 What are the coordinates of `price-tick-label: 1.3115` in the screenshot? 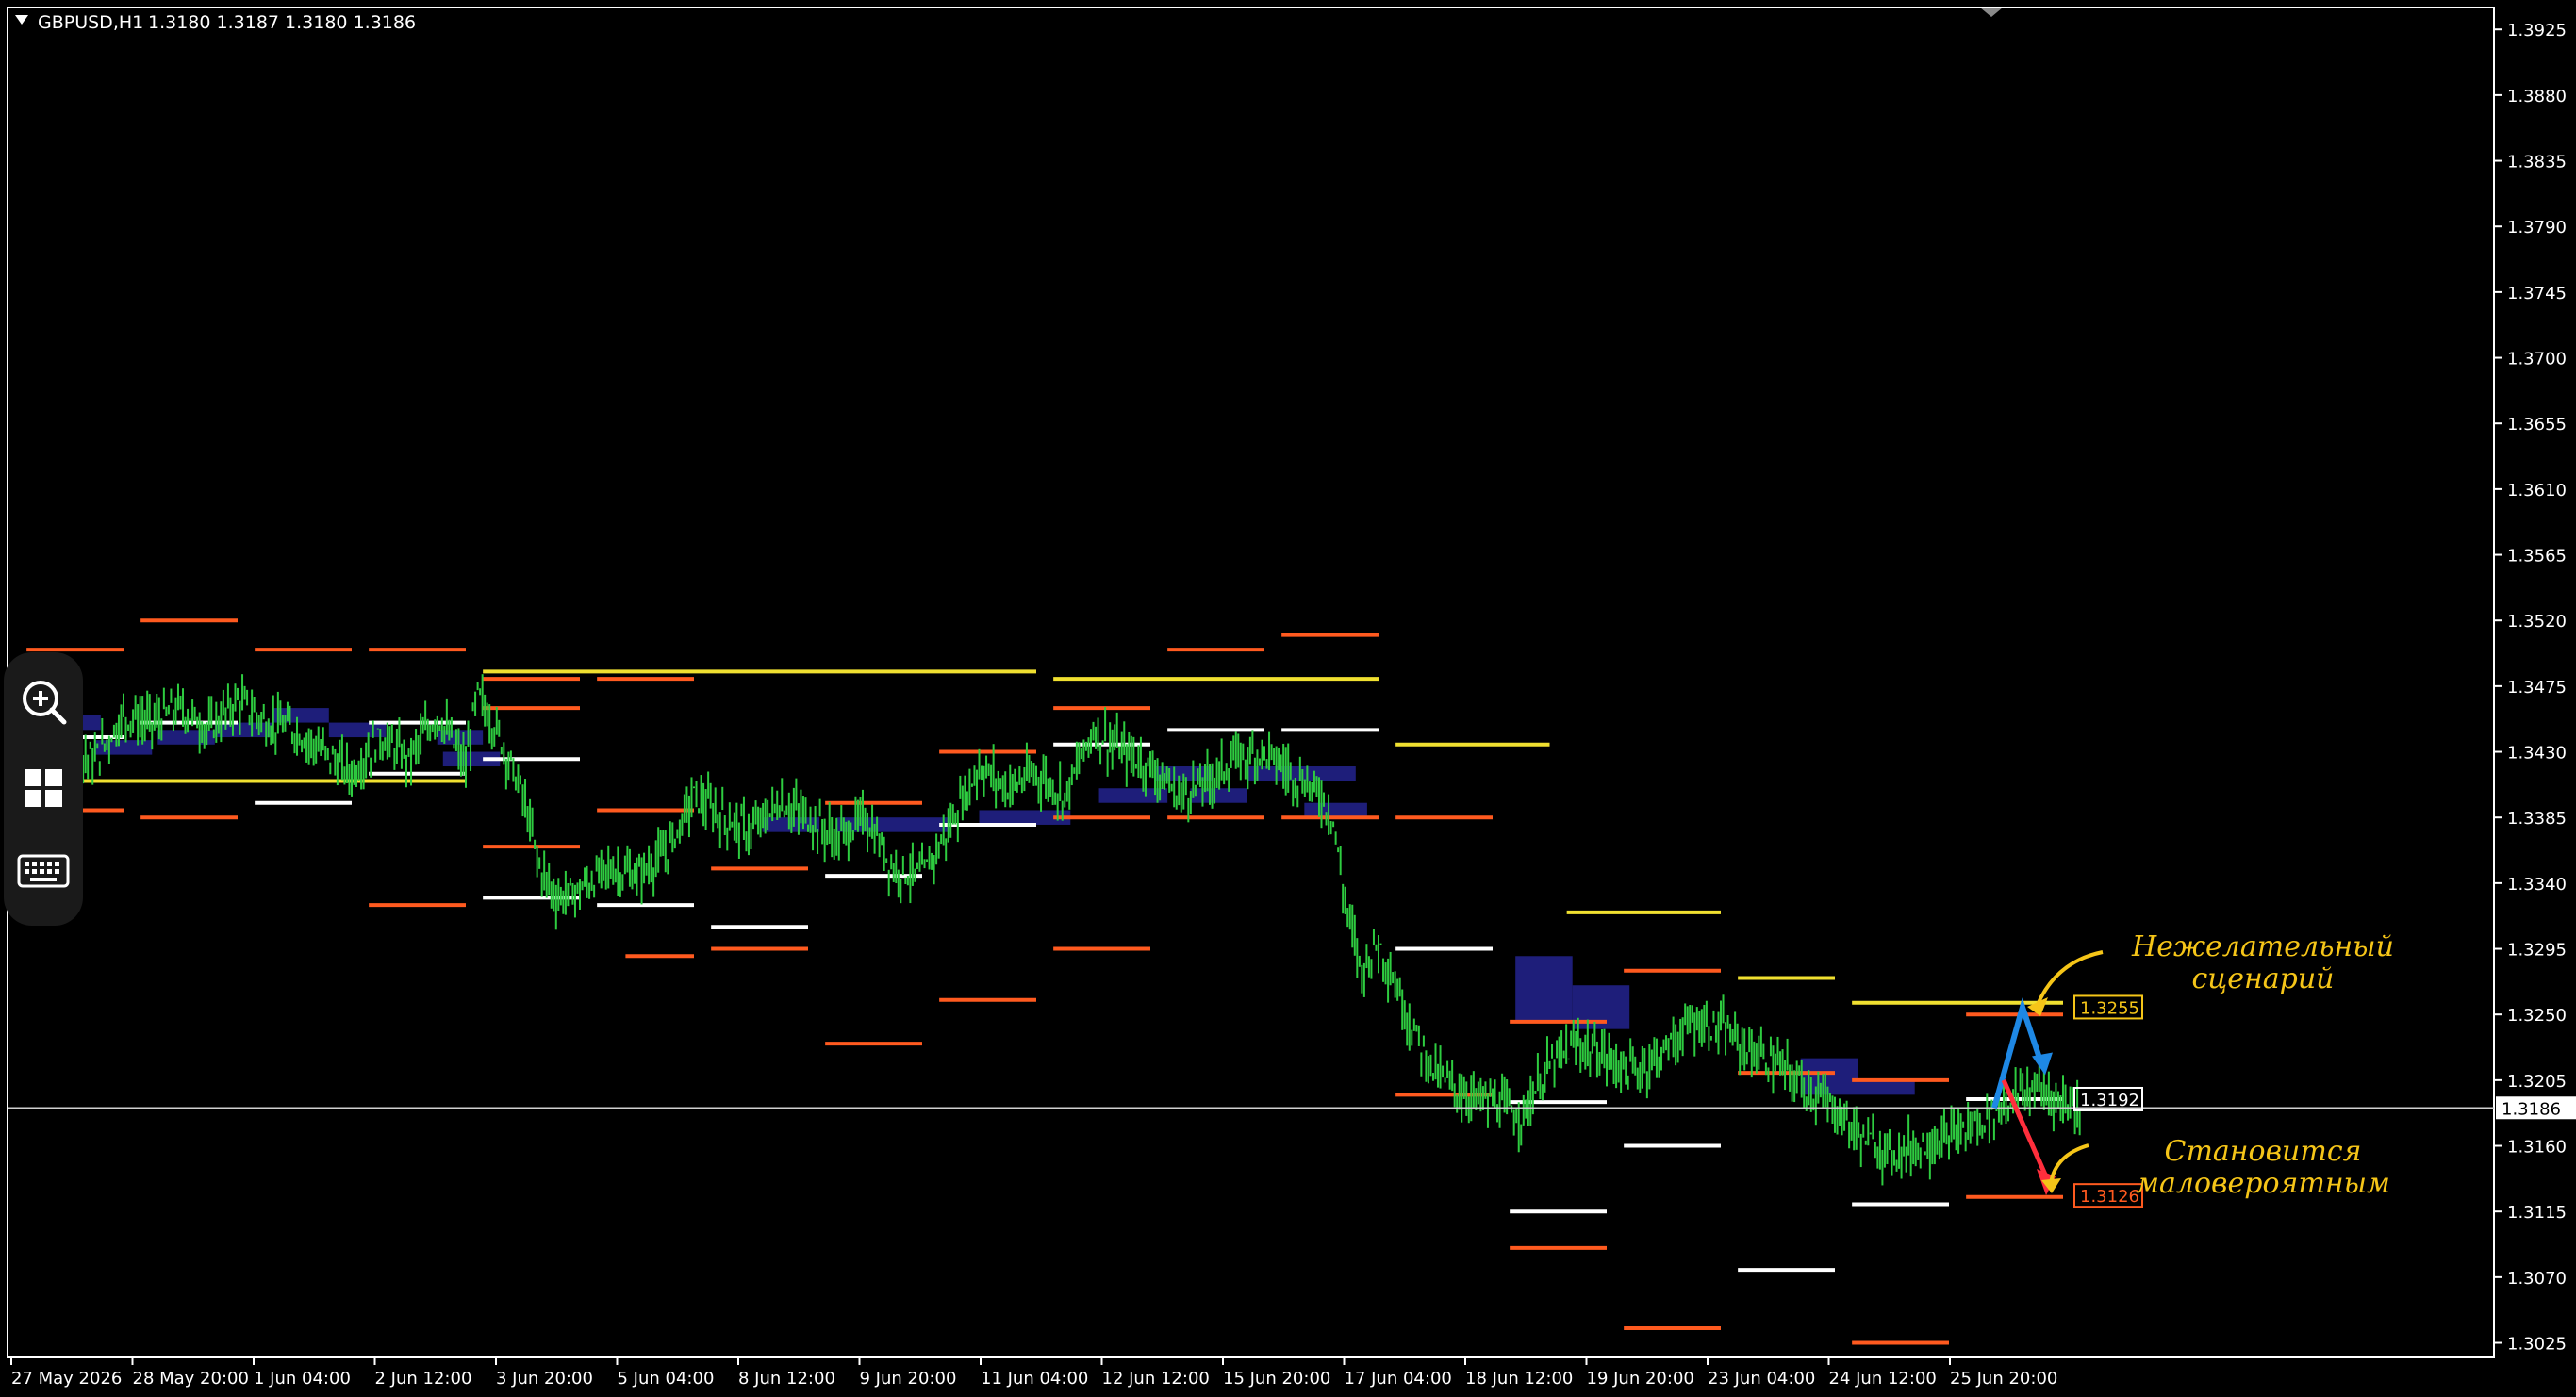 It's located at (2537, 1213).